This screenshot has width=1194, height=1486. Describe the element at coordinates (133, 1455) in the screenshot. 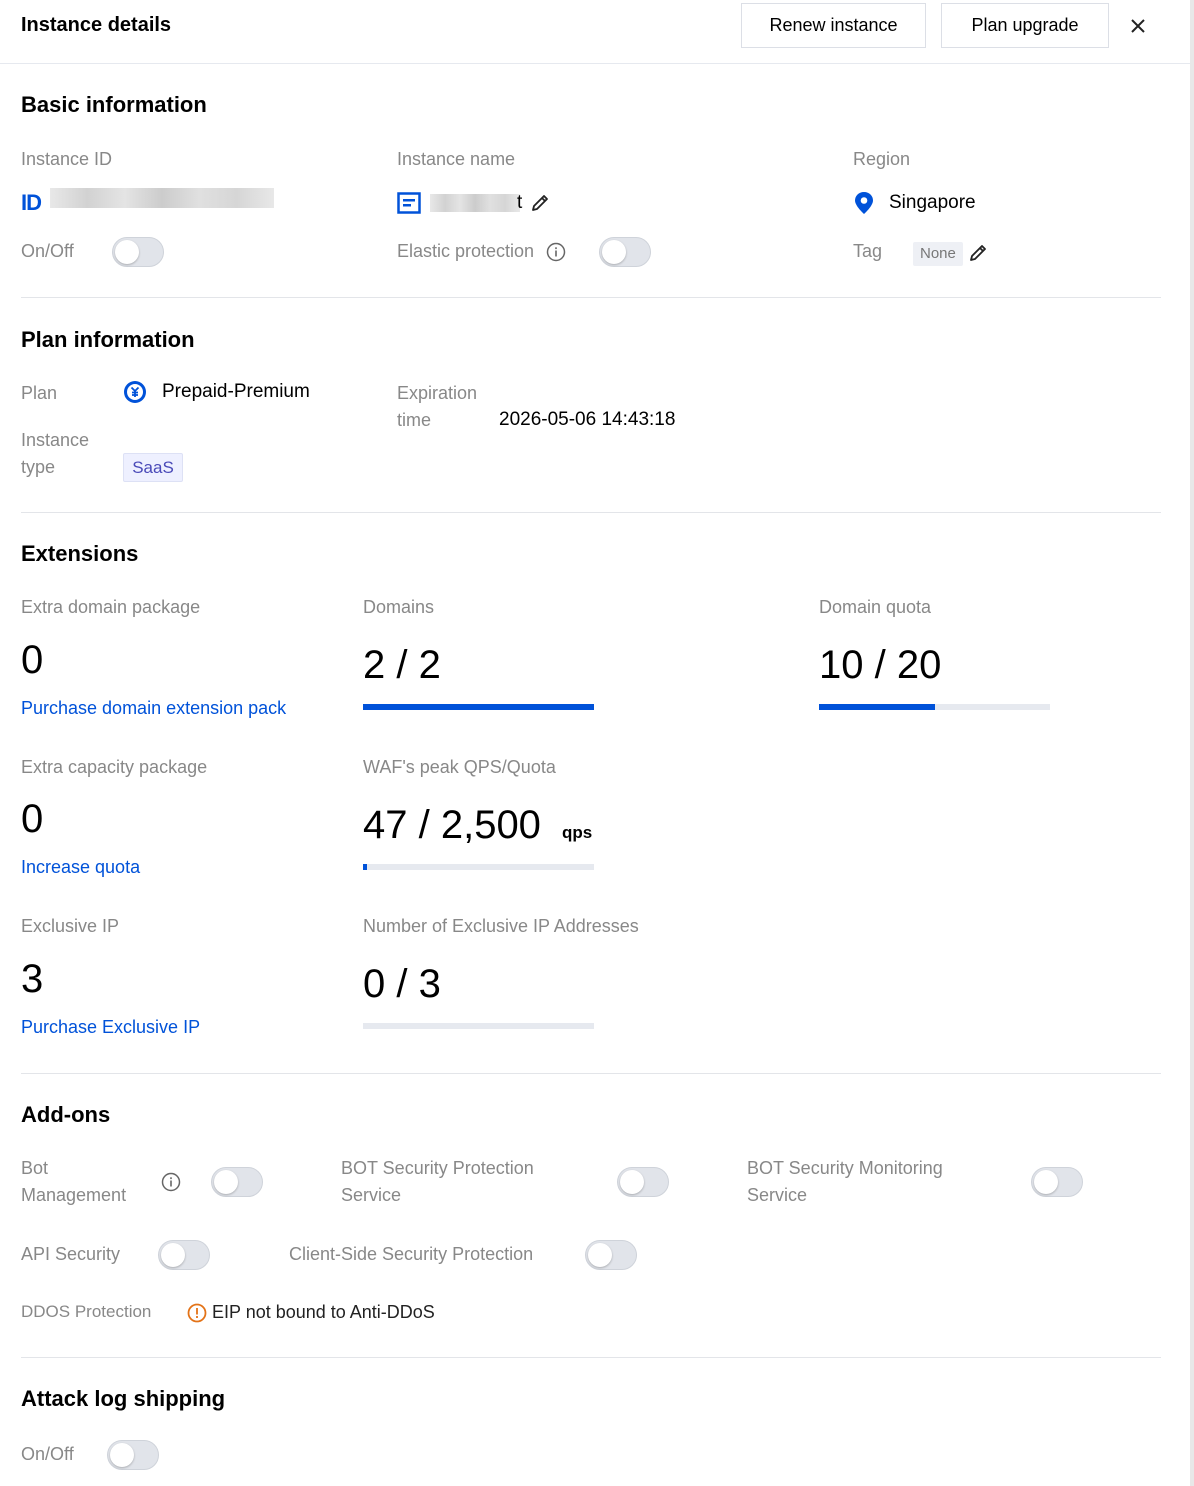

I see `attack-log-toggle` at that location.